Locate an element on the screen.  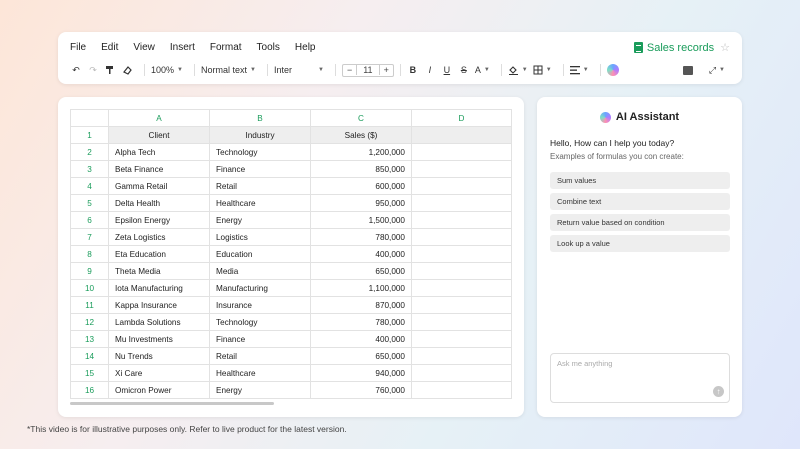
cell-client: Lambda Solutions is located at coordinates (159, 322).